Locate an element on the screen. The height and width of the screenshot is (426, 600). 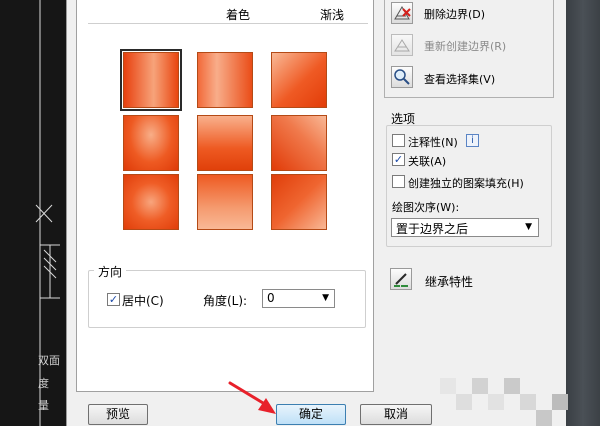
gradient-swatch-corner is located at coordinates (299, 80).